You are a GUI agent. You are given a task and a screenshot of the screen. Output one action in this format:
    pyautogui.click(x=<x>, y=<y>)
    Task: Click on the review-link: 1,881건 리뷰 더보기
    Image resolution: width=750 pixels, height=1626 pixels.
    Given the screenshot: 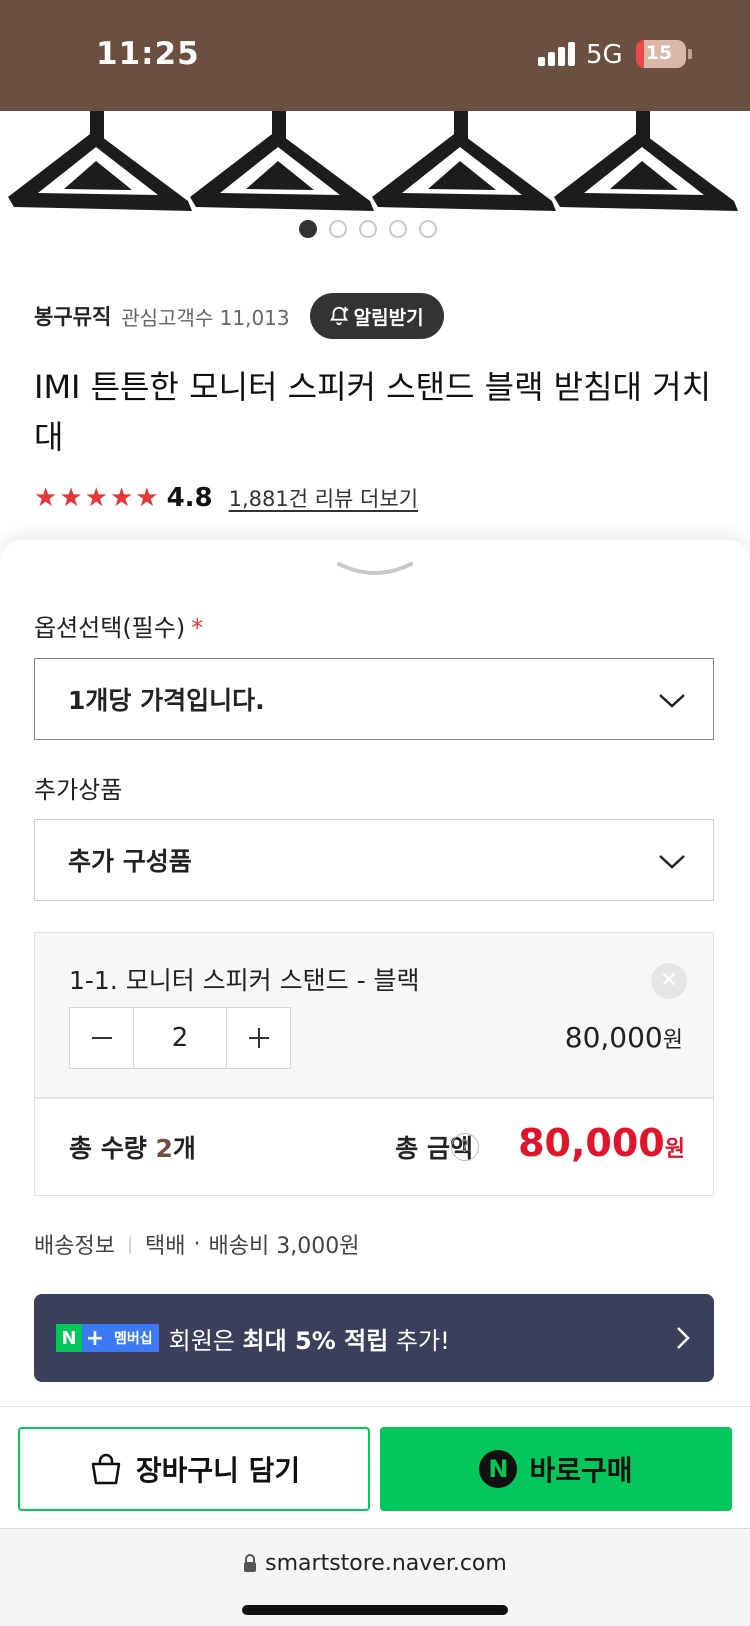 What is the action you would take?
    pyautogui.click(x=323, y=498)
    